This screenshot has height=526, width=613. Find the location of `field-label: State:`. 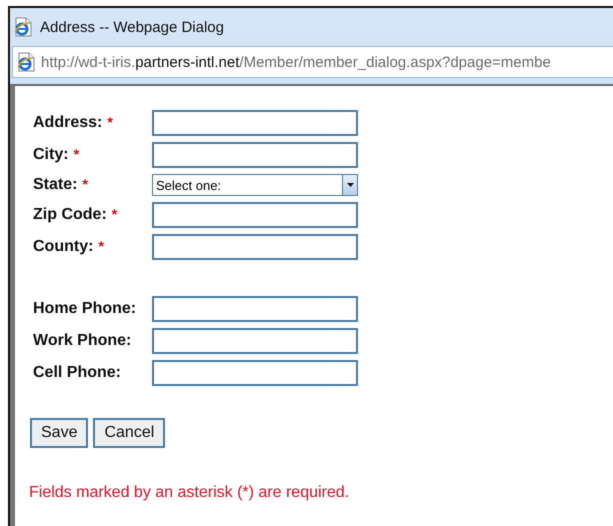

field-label: State: is located at coordinates (55, 185).